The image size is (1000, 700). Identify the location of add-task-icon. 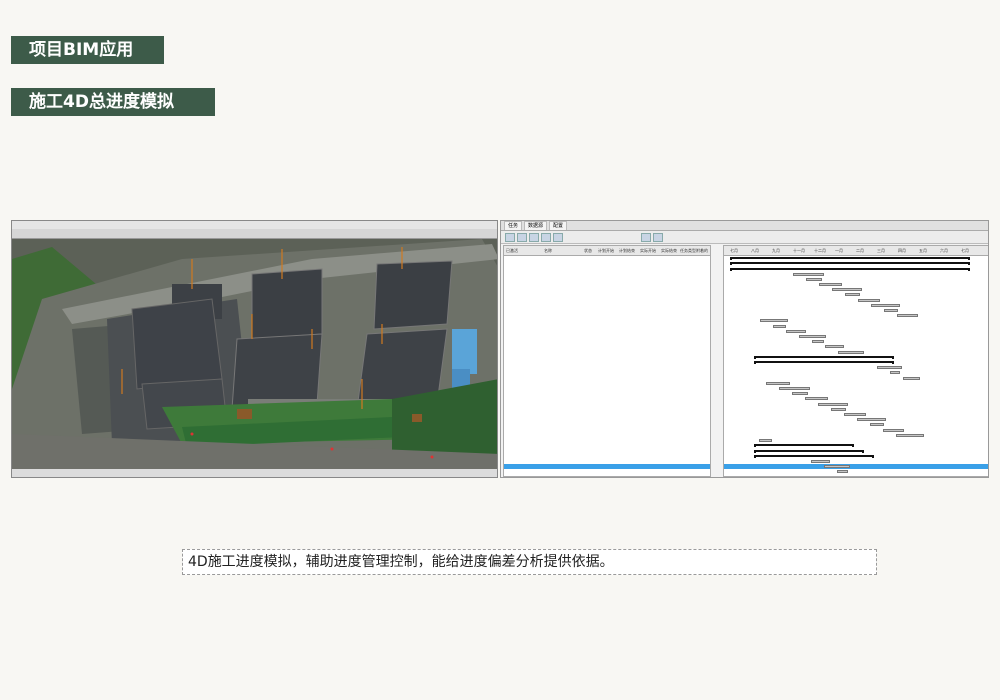
(510, 237).